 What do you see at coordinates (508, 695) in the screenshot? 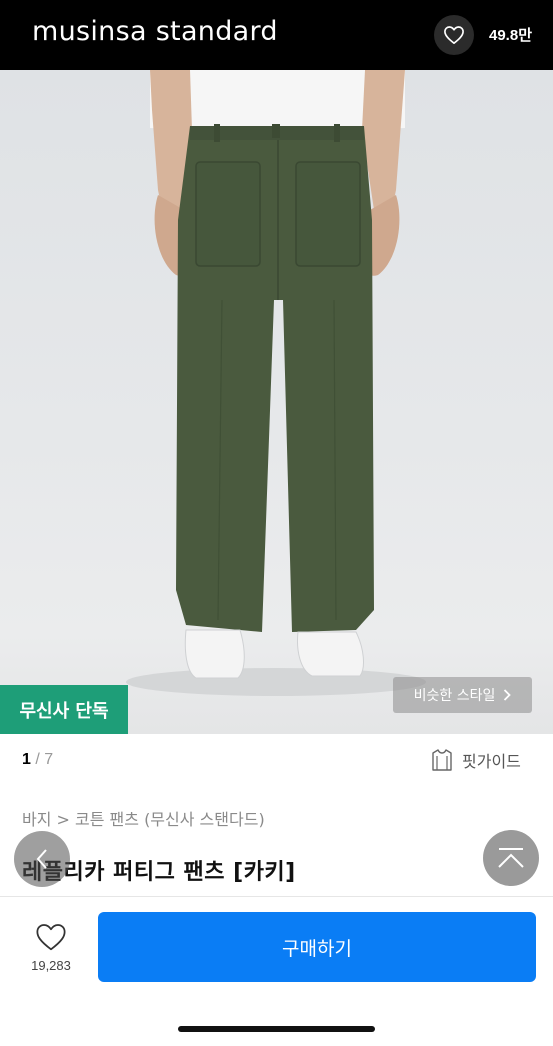
I see `chevron-right-icon` at bounding box center [508, 695].